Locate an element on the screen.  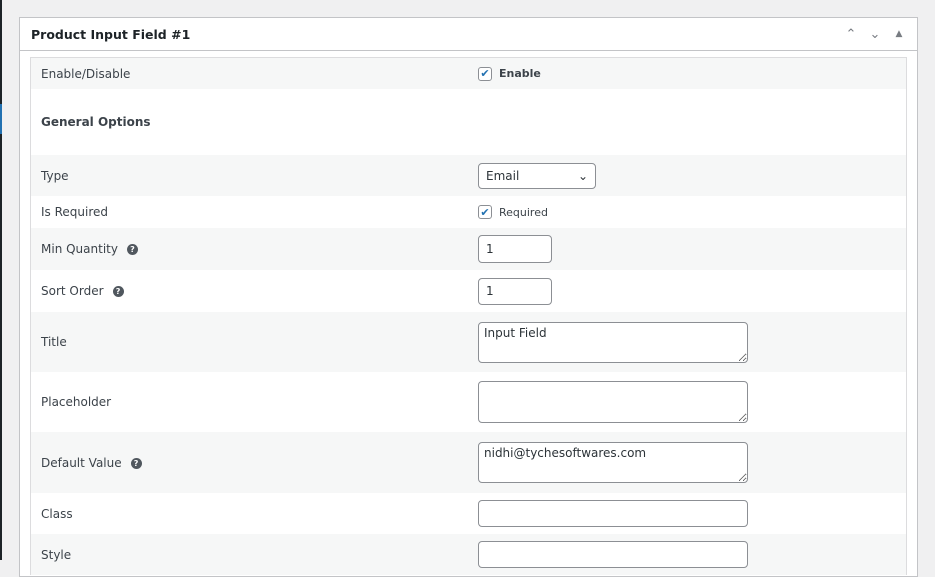
label-default-value: Default Value? is located at coordinates (91, 463).